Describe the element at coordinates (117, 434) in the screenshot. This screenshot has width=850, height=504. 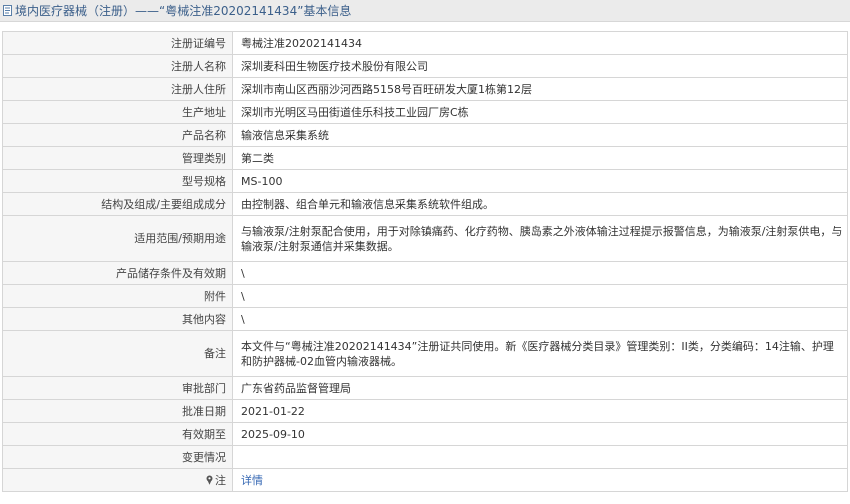
I see `field-label: 有效期至` at that location.